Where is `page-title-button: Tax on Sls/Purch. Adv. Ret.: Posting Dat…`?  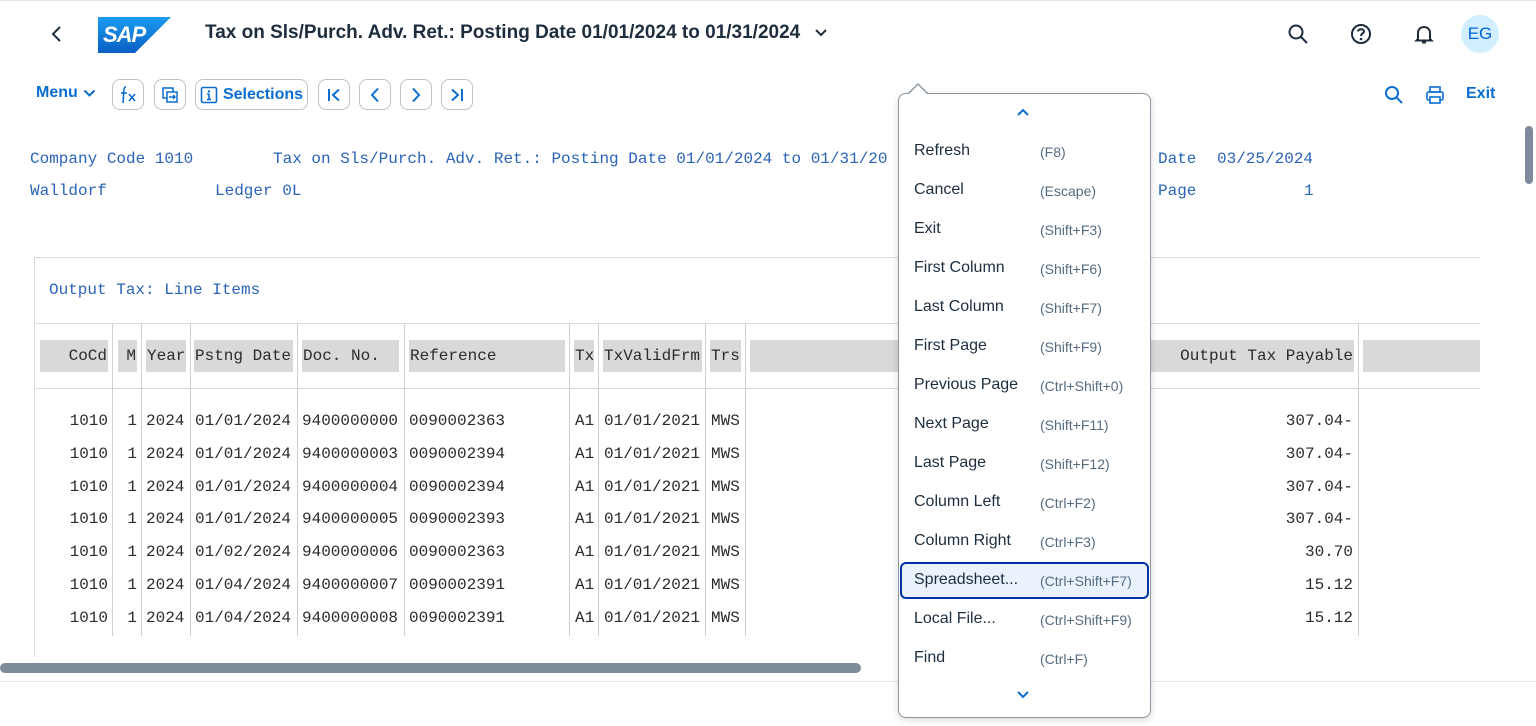 page-title-button: Tax on Sls/Purch. Adv. Ret.: Posting Dat… is located at coordinates (516, 33).